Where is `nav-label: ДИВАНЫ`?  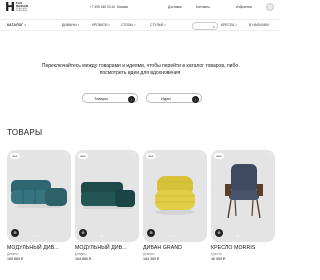 nav-label: ДИВАНЫ is located at coordinates (69, 25).